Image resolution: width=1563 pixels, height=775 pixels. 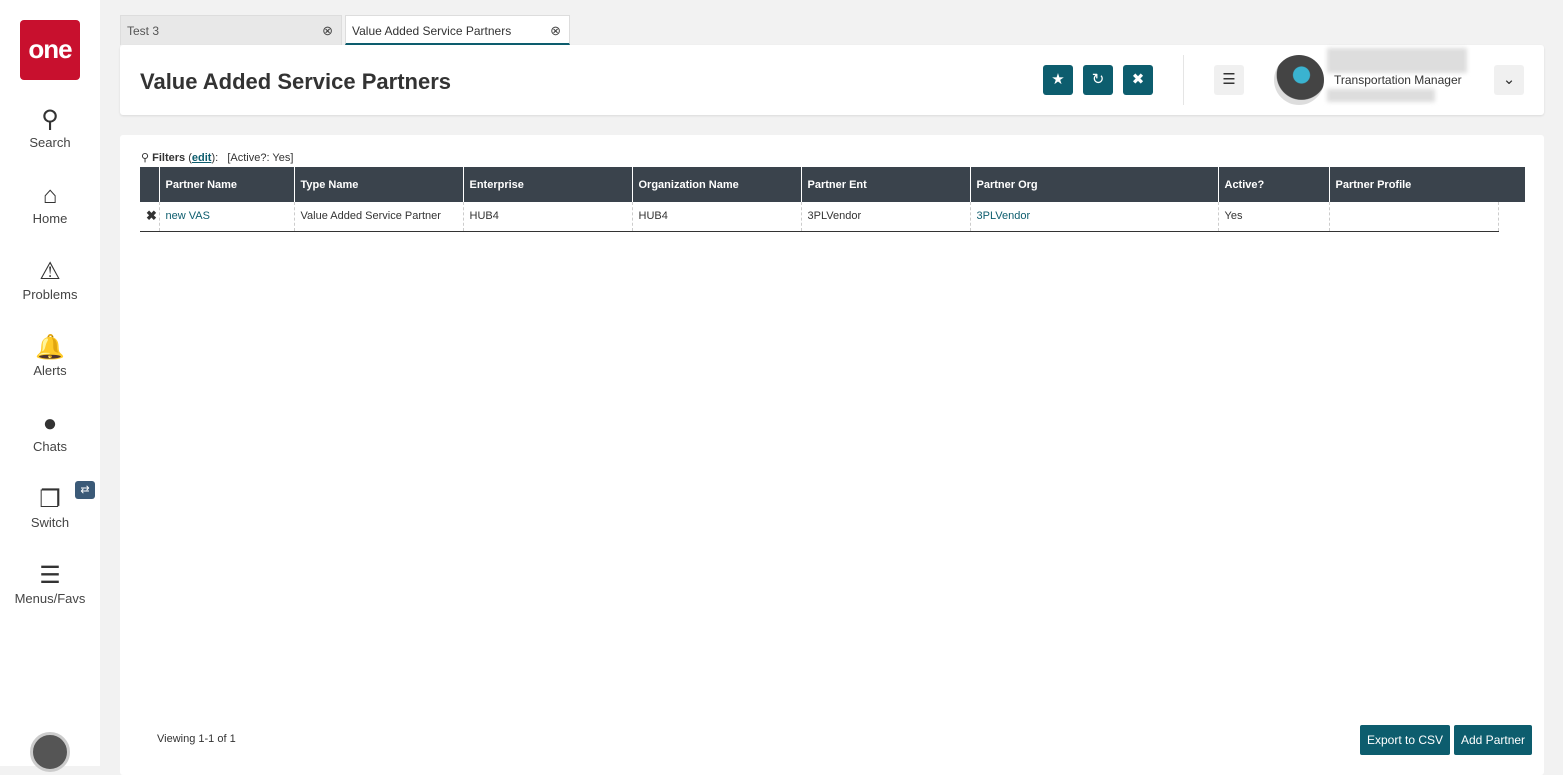 I want to click on table-cell: Yes, so click(x=1273, y=217).